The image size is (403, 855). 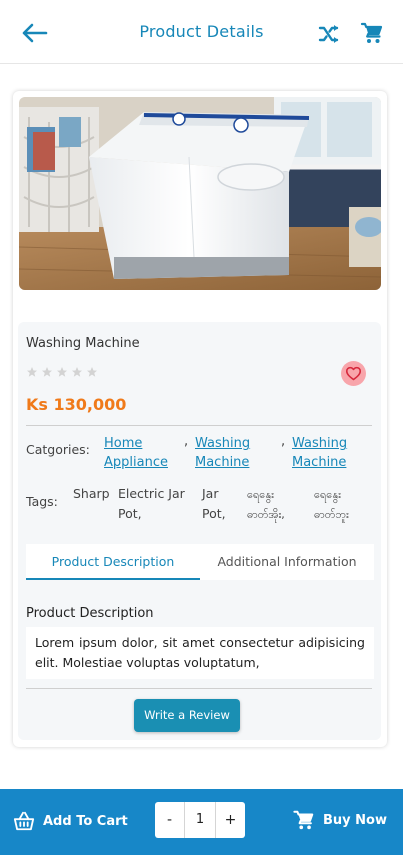 I want to click on shuffle-button, so click(x=329, y=34).